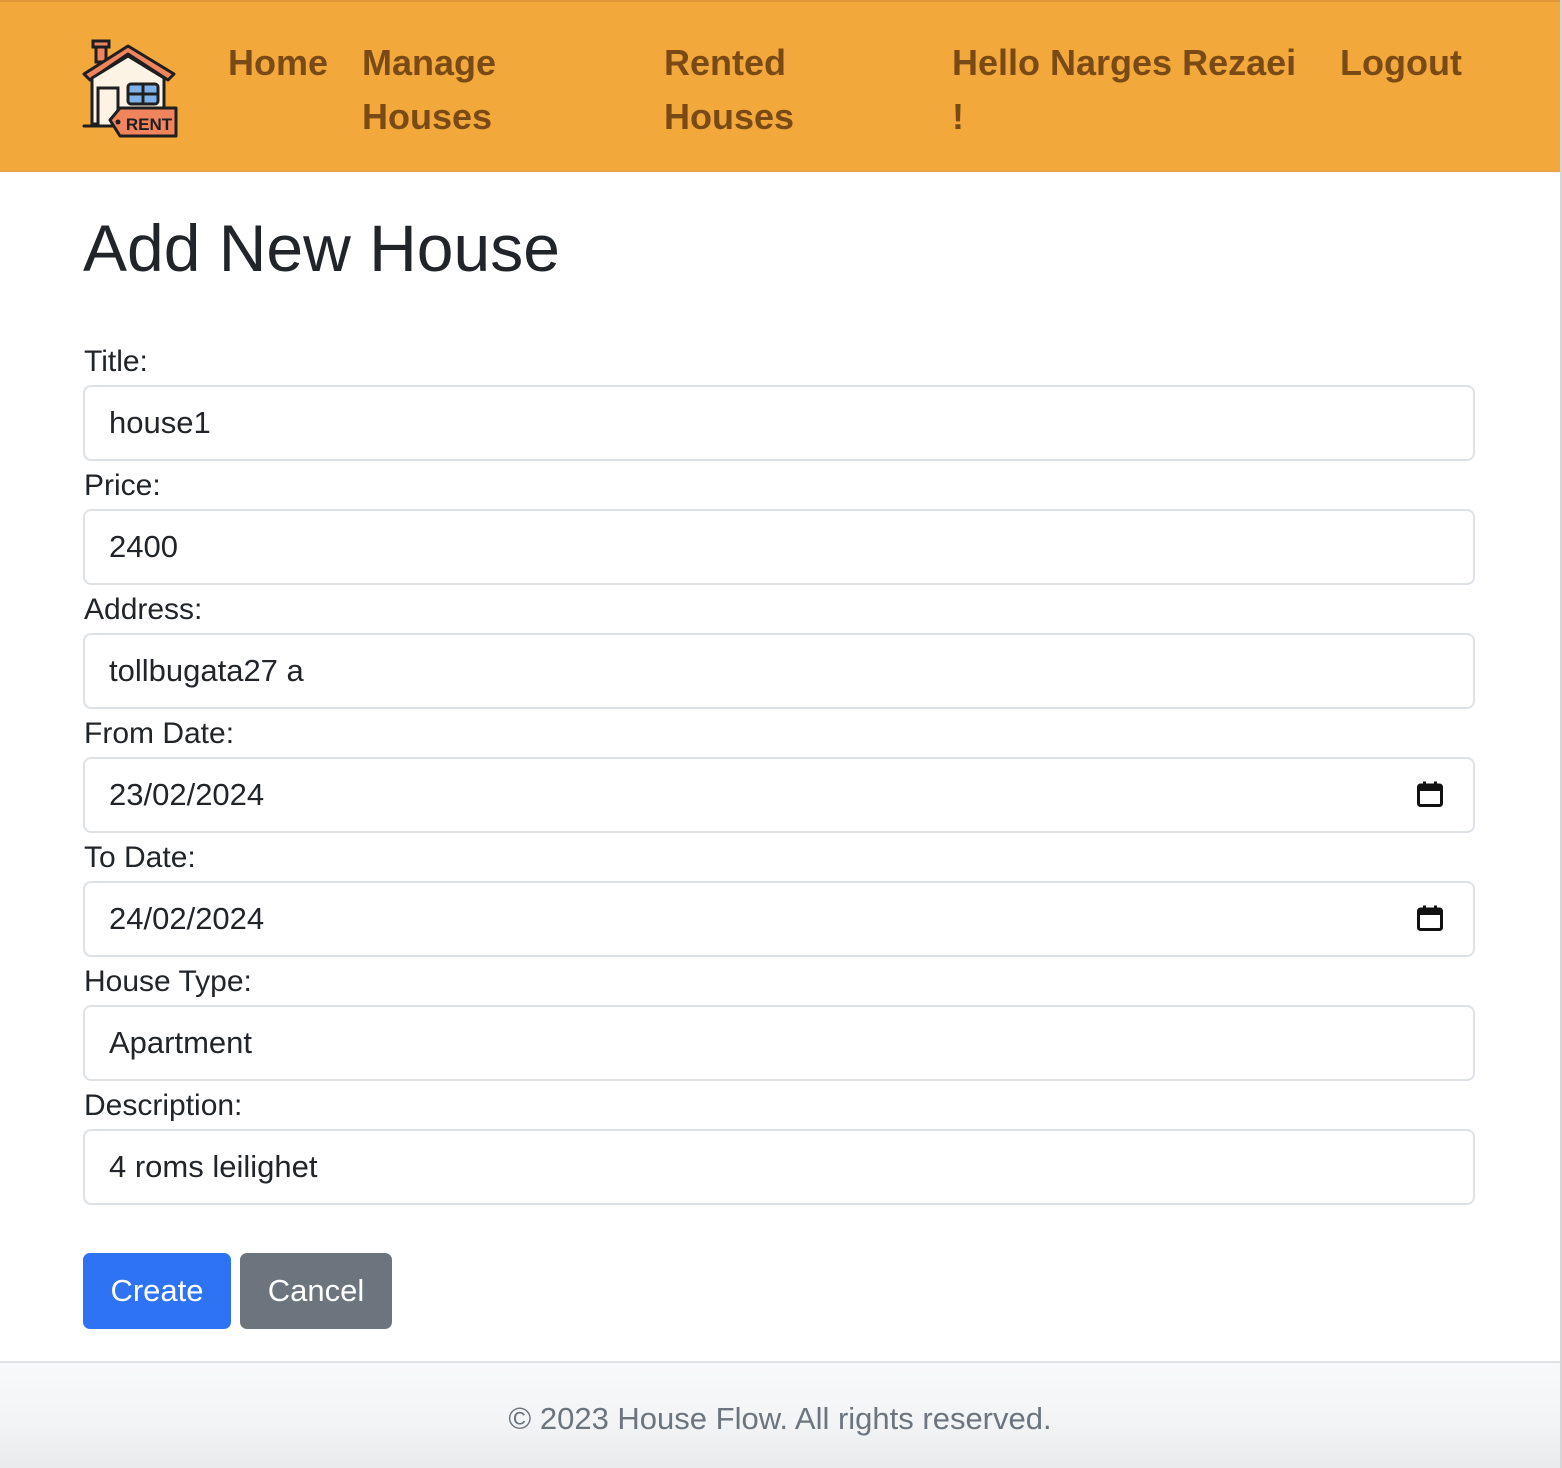  What do you see at coordinates (168, 981) in the screenshot?
I see `house-type-label: House Type:` at bounding box center [168, 981].